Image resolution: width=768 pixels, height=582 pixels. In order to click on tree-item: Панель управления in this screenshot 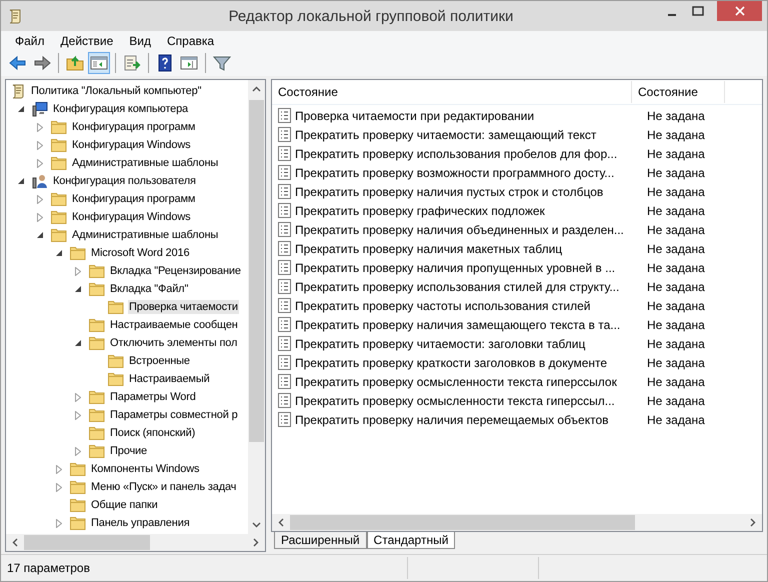, I will do `click(140, 523)`.